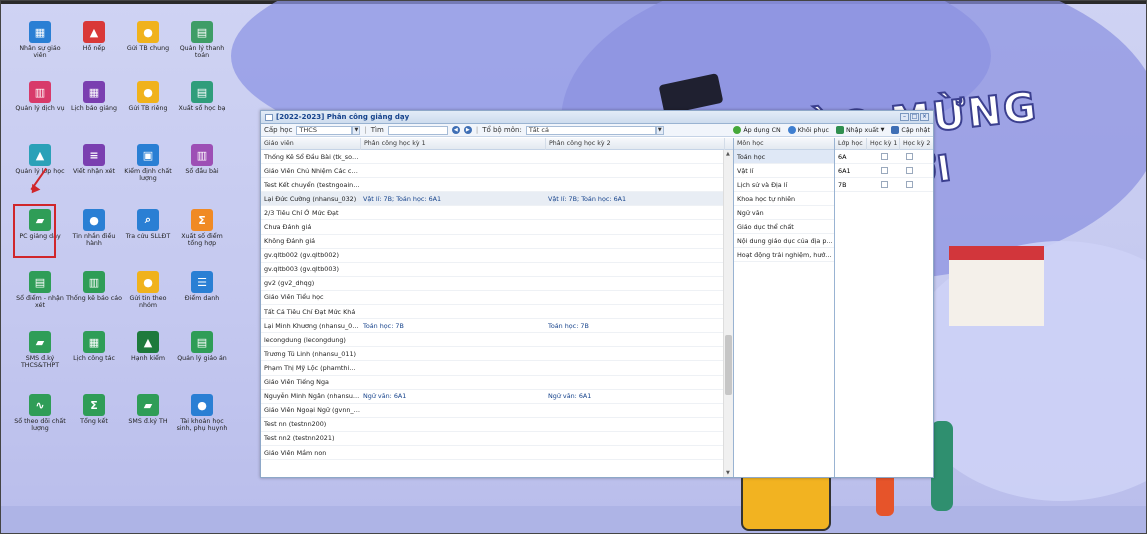 The image size is (1147, 534). What do you see at coordinates (94, 286) in the screenshot?
I see `desktop-icon: ▥ Thống kê báo cáo` at bounding box center [94, 286].